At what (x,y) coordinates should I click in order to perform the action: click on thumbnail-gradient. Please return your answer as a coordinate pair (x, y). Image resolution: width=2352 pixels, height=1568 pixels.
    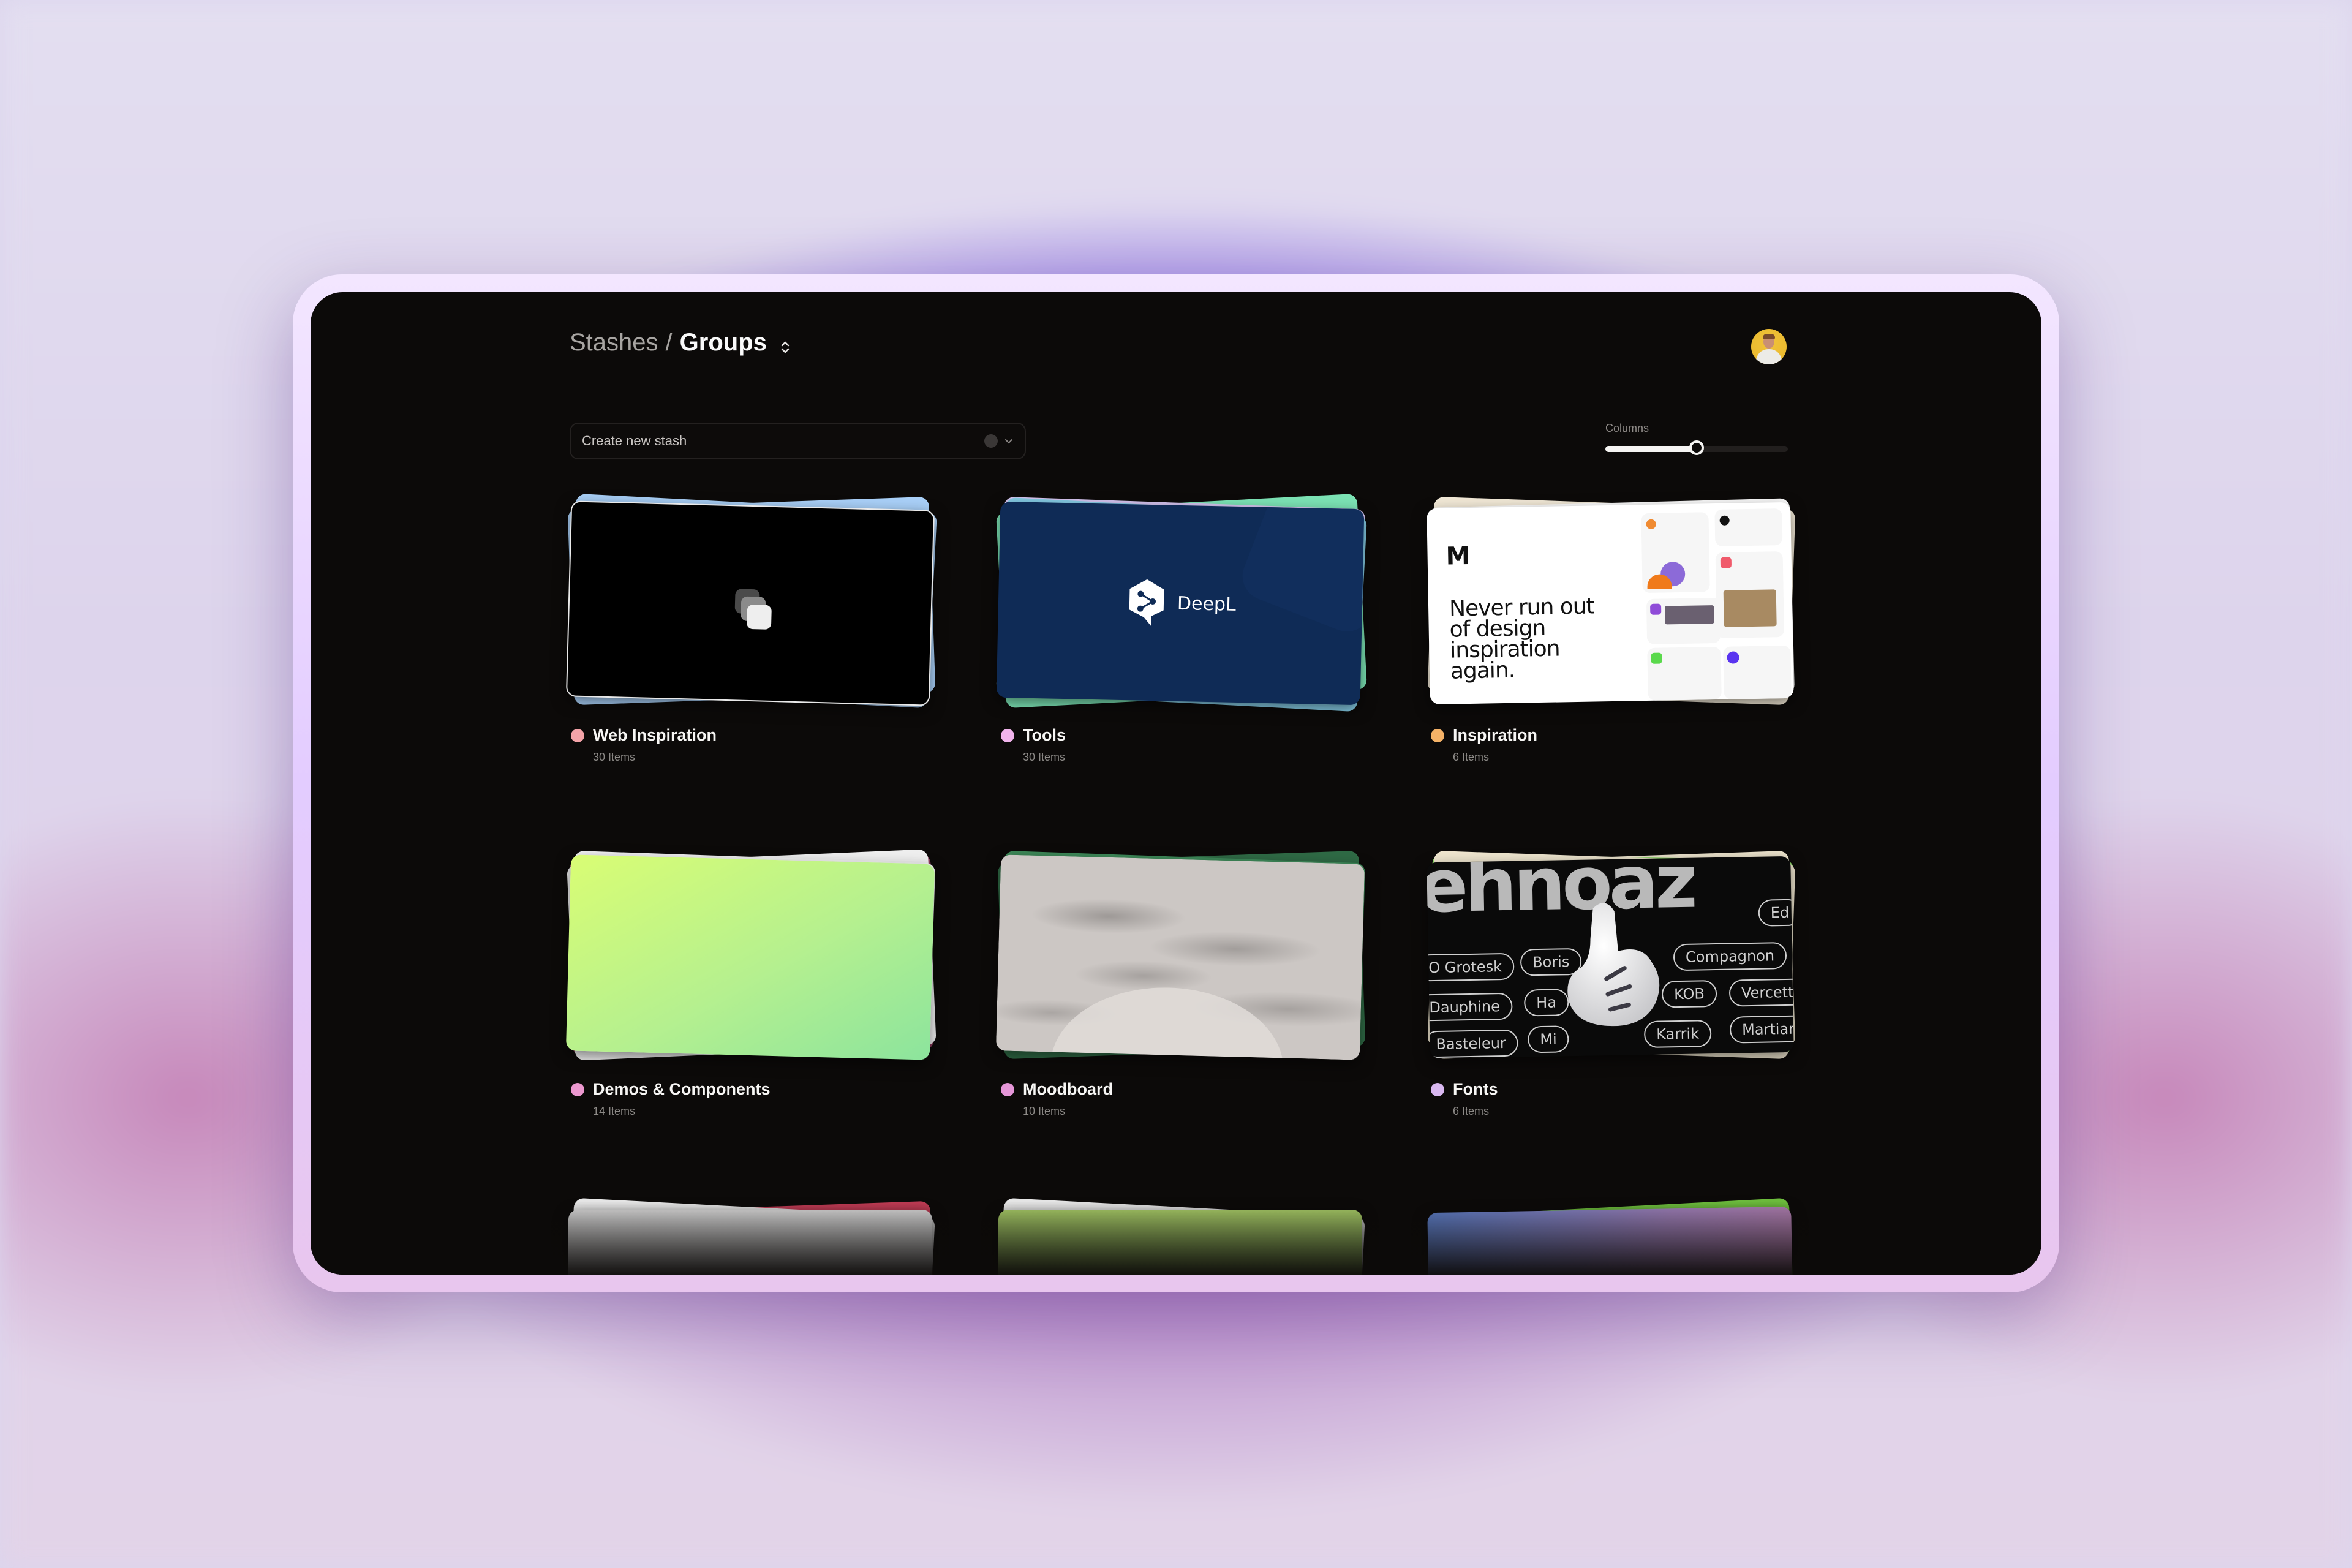
    Looking at the image, I should click on (750, 957).